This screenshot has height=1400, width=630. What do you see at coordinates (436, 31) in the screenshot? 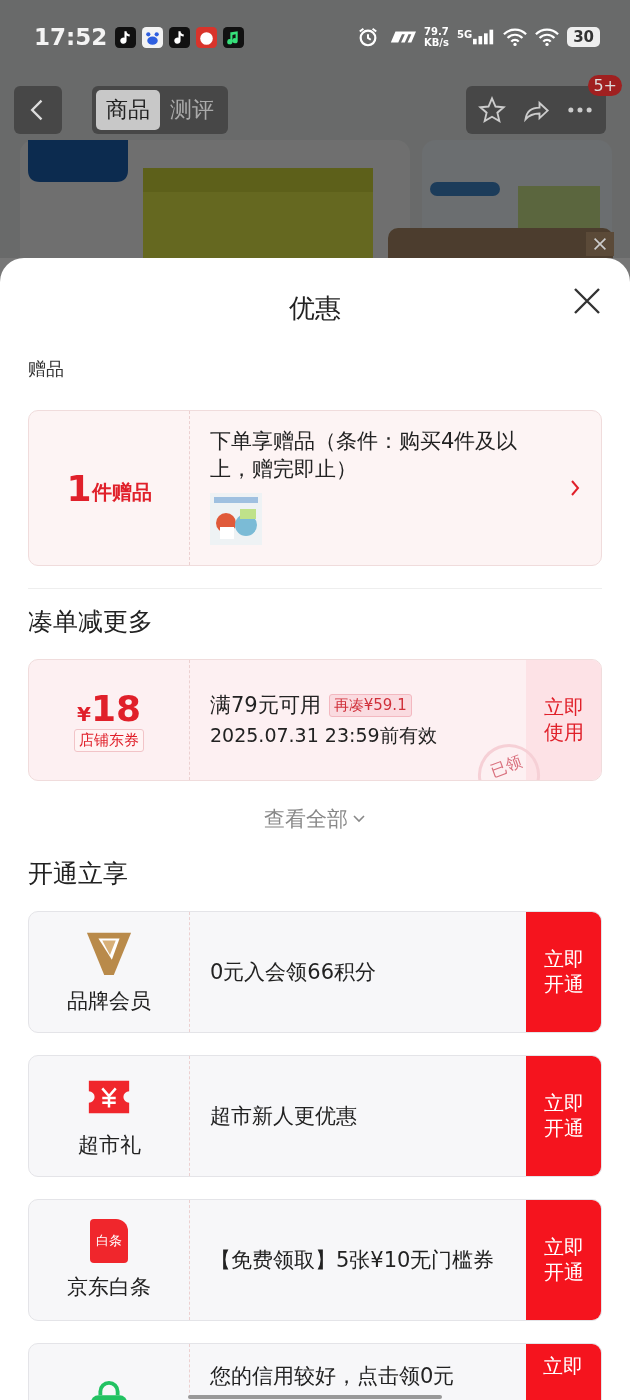
I see `network-speed: 79.7` at bounding box center [436, 31].